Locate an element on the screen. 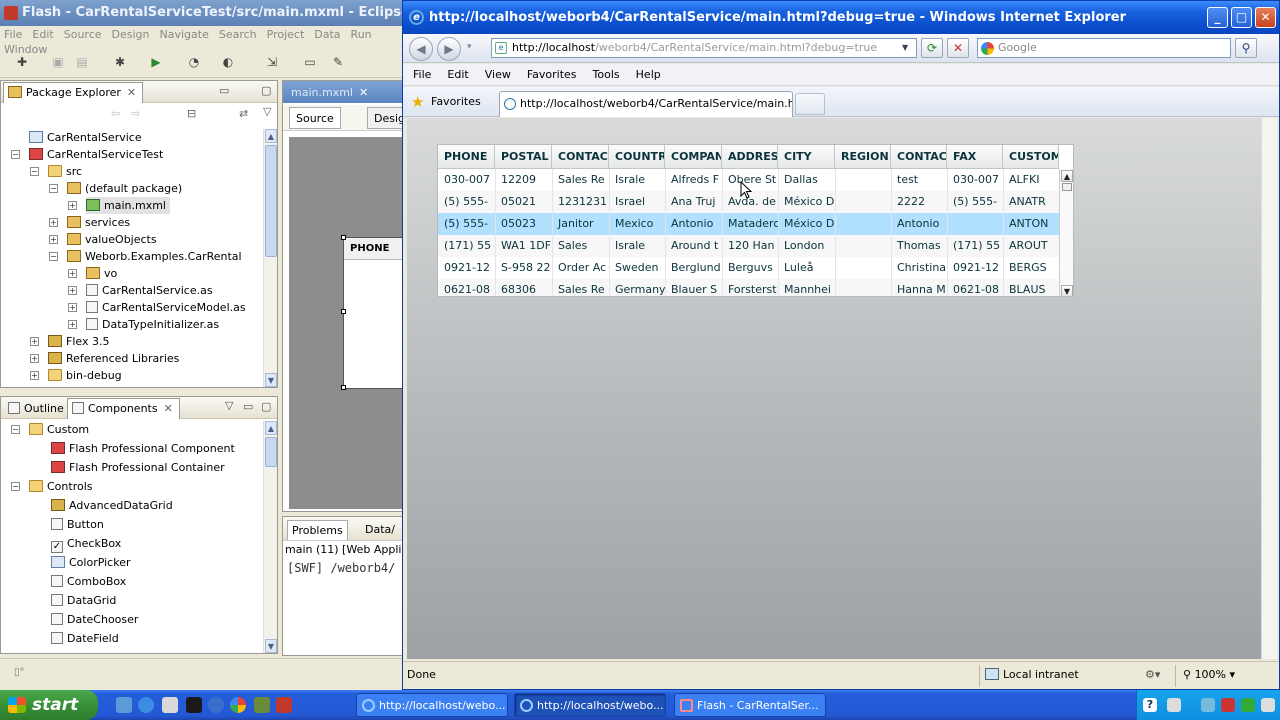 This screenshot has width=1280, height=720. run-icon: ▶ is located at coordinates (156, 62).